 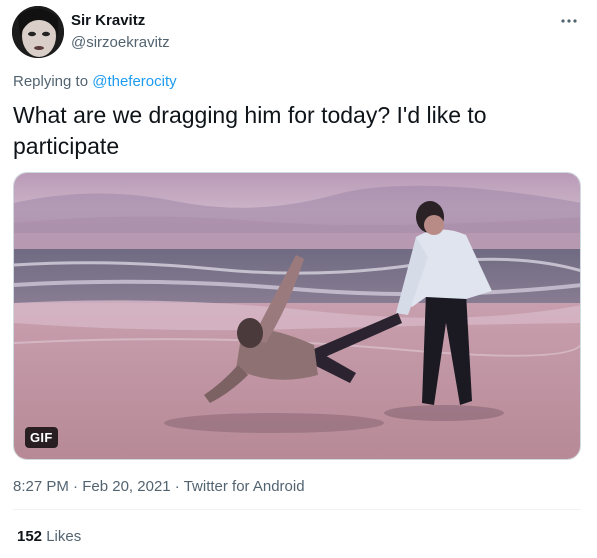 I want to click on replying-prefix: Replying to, so click(x=53, y=81).